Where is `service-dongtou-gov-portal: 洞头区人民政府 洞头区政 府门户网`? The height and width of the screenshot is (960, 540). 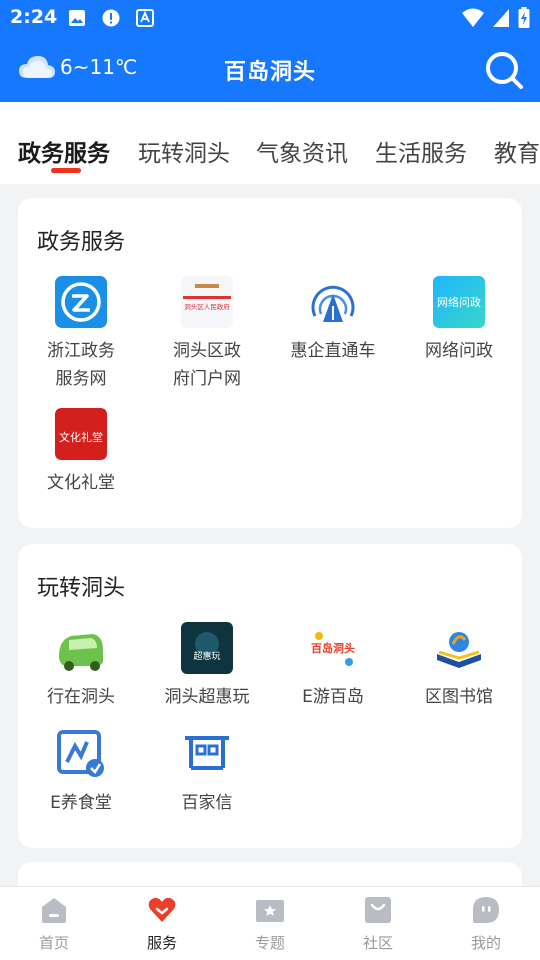 service-dongtou-gov-portal: 洞头区人民政府 洞头区政 府门户网 is located at coordinates (207, 334).